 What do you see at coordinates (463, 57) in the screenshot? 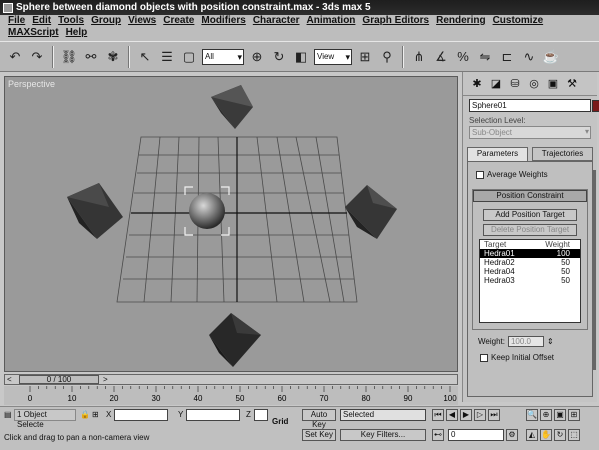
I see `percent-snap-icon: %` at bounding box center [463, 57].